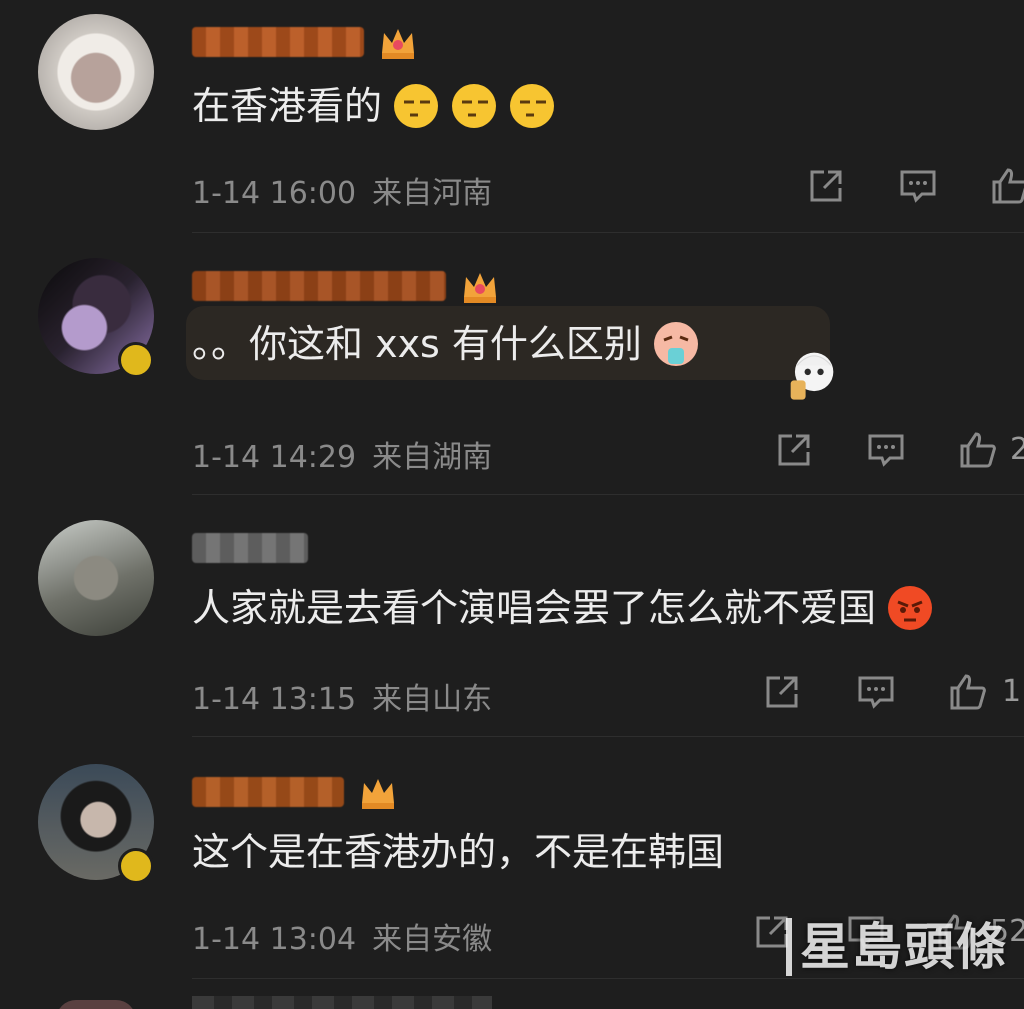 The width and height of the screenshot is (1024, 1009). I want to click on watermark-logo: 星島頭條, so click(897, 947).